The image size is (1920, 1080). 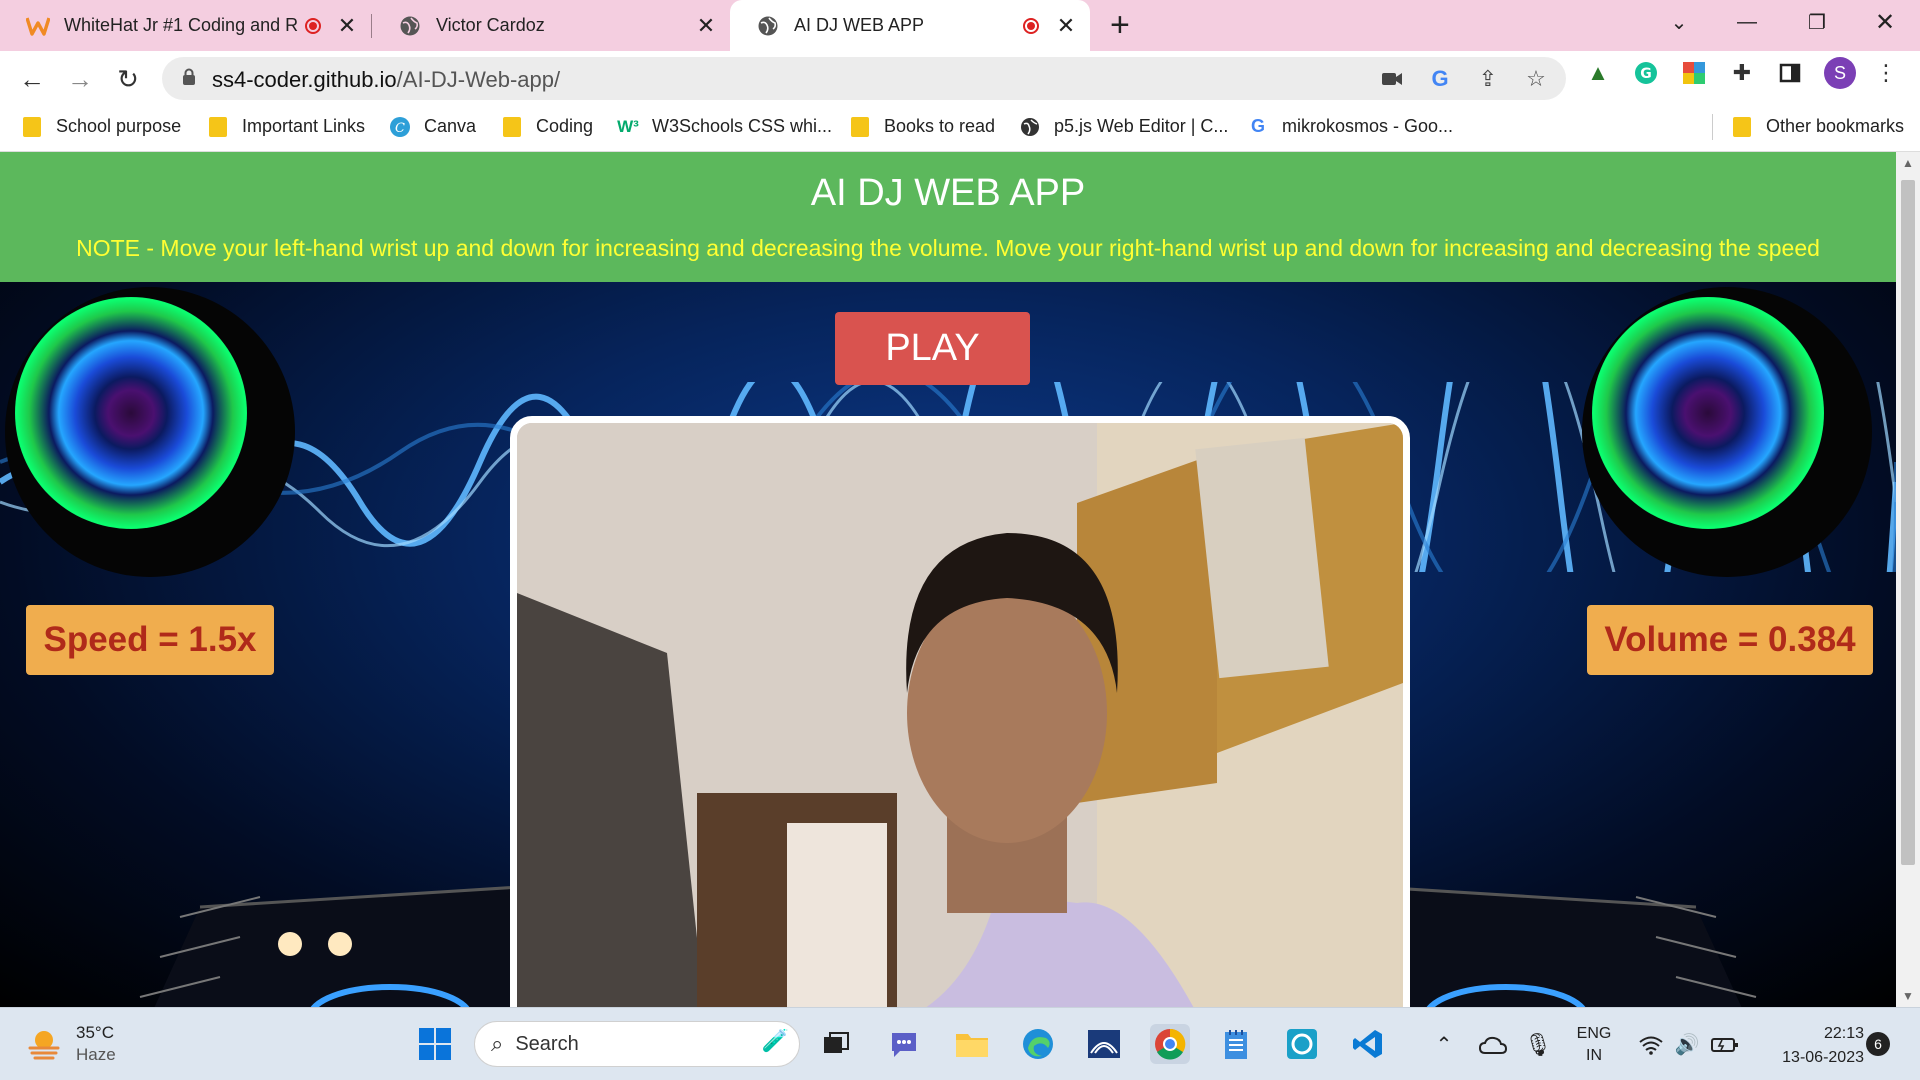 I want to click on notepad-icon, so click(x=1236, y=1044).